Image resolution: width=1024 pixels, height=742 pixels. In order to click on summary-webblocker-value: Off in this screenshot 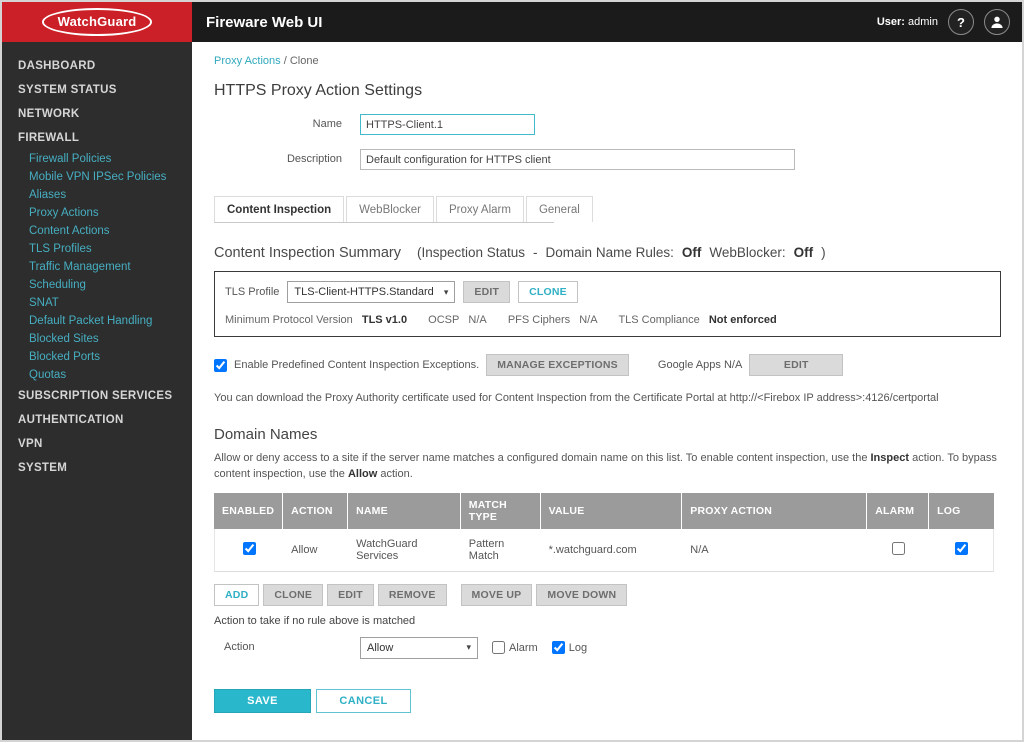, I will do `click(803, 252)`.